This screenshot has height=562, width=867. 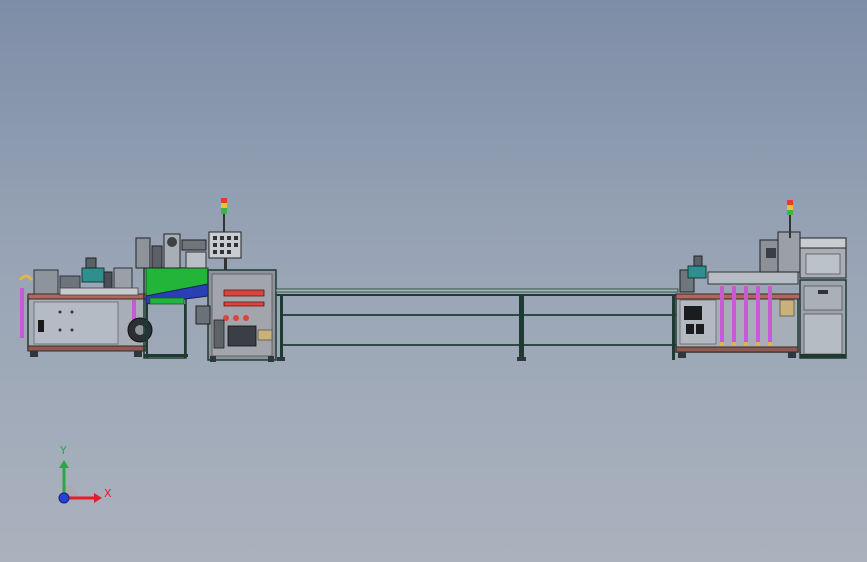 What do you see at coordinates (738, 279) in the screenshot?
I see `right-machine` at bounding box center [738, 279].